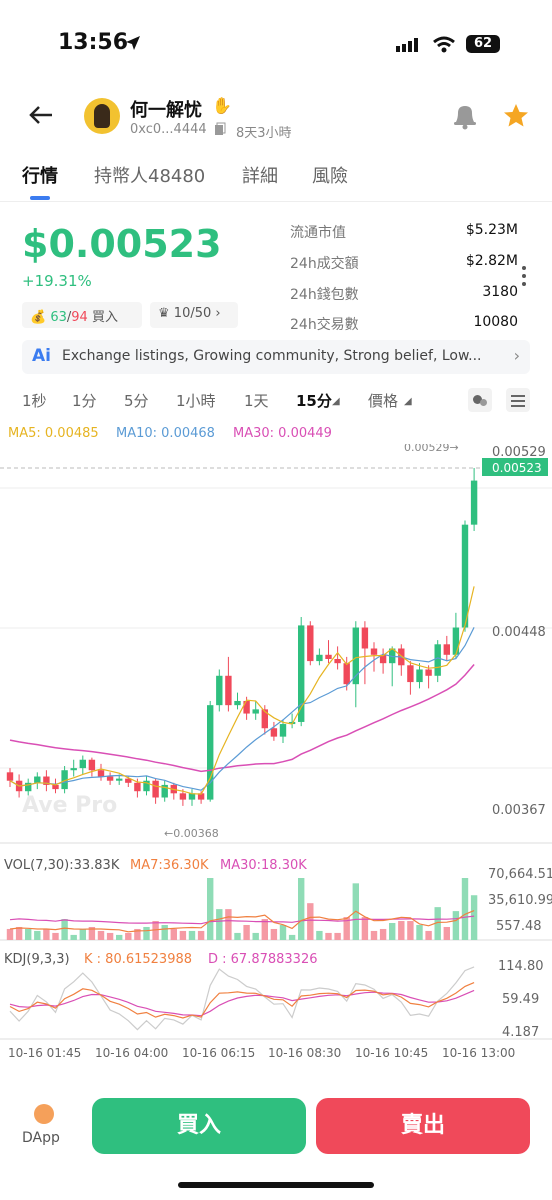 The image size is (552, 1200). Describe the element at coordinates (336, 401) in the screenshot. I see `triangle-down-icon: ◢` at that location.